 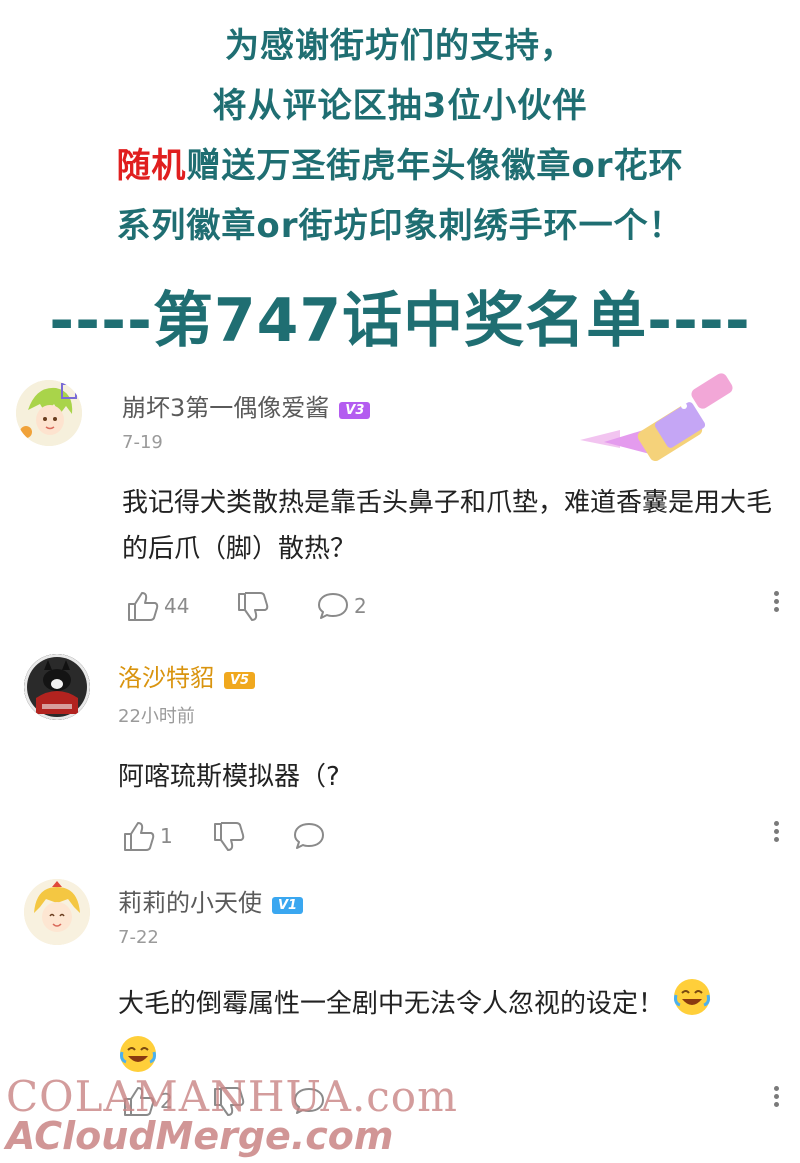 I want to click on comment-actions: 44 2, so click(x=463, y=607).